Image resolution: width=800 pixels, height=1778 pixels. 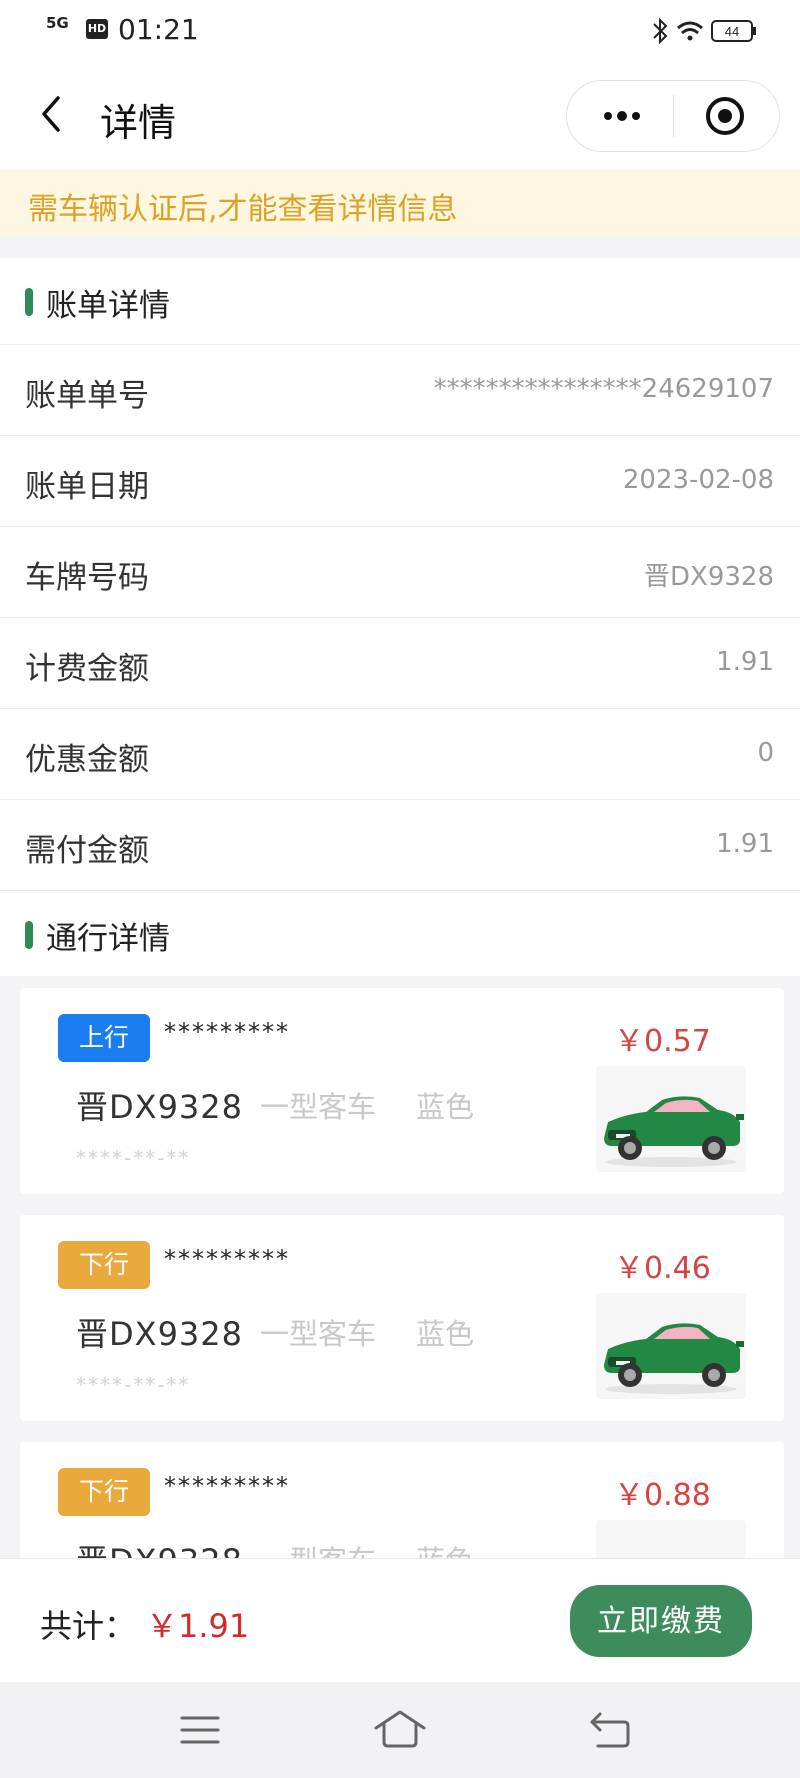 I want to click on capsule-divider, so click(x=673, y=116).